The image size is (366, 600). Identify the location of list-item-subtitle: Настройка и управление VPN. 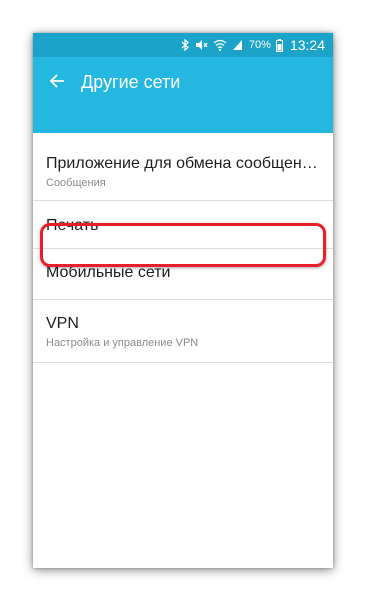
(122, 343).